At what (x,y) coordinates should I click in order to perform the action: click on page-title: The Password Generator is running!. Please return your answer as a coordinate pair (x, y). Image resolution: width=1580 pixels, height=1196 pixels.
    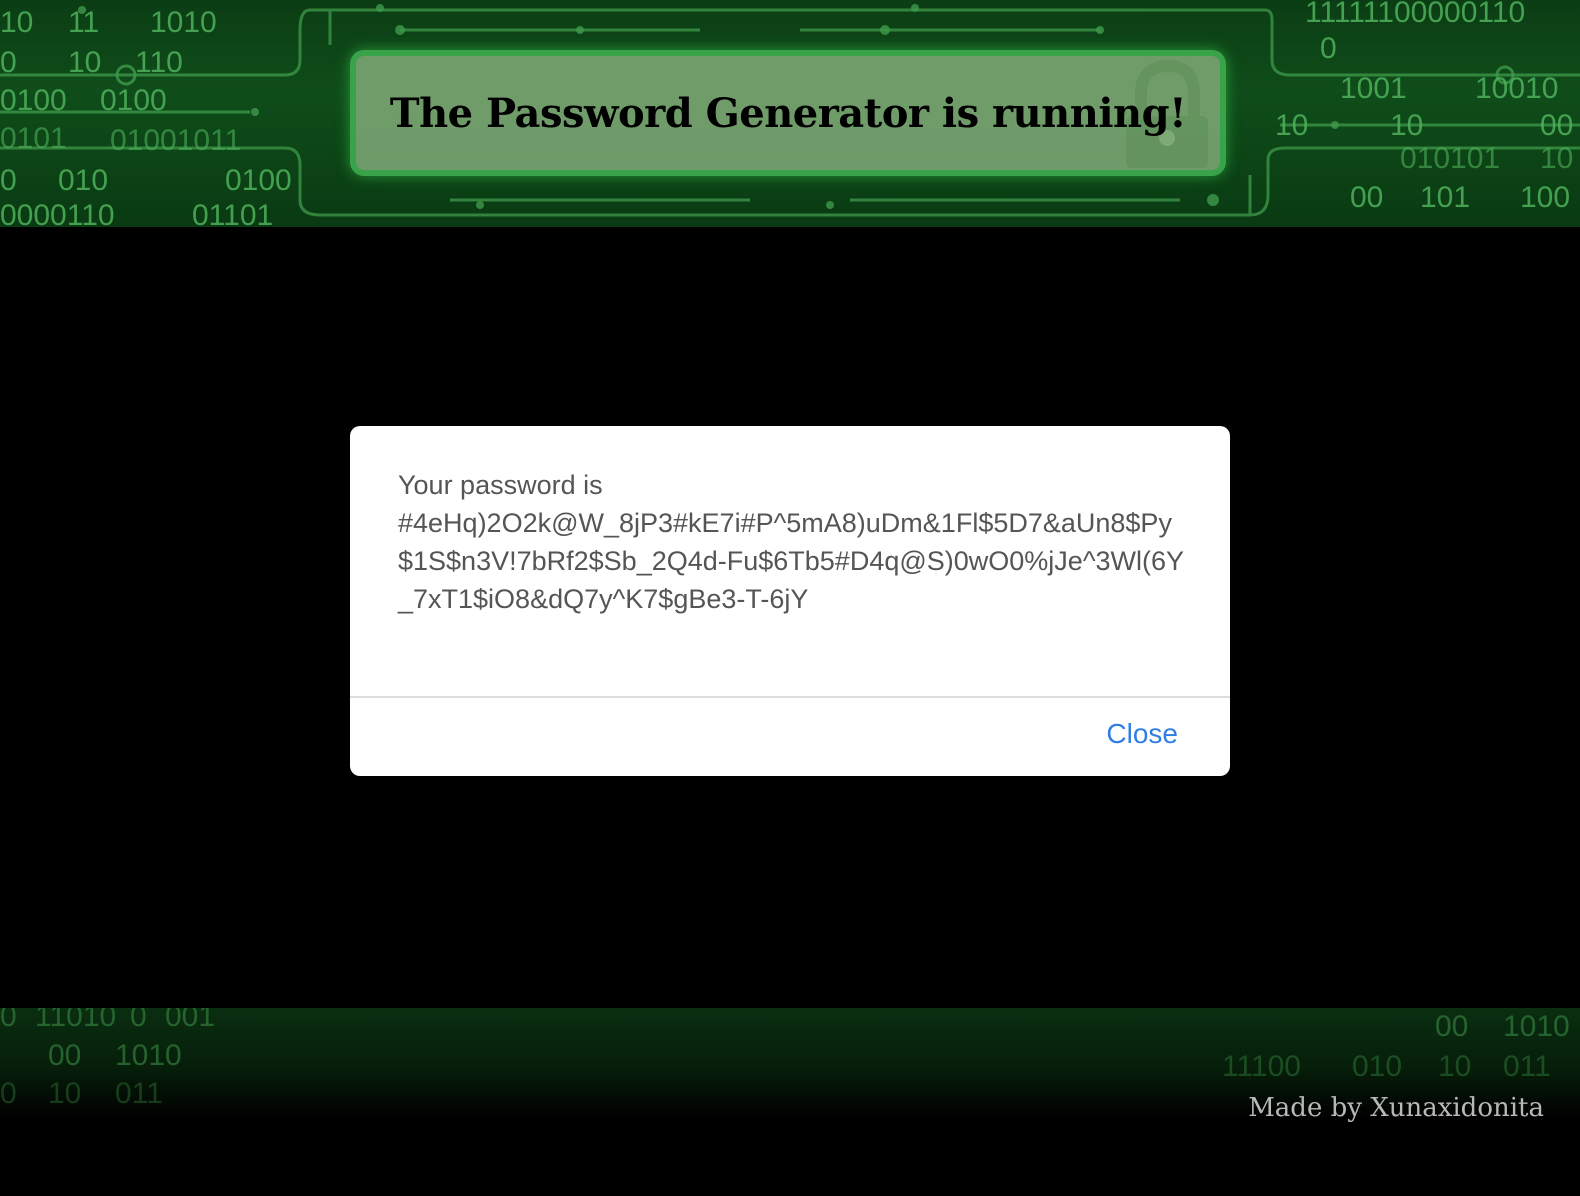
    Looking at the image, I should click on (788, 113).